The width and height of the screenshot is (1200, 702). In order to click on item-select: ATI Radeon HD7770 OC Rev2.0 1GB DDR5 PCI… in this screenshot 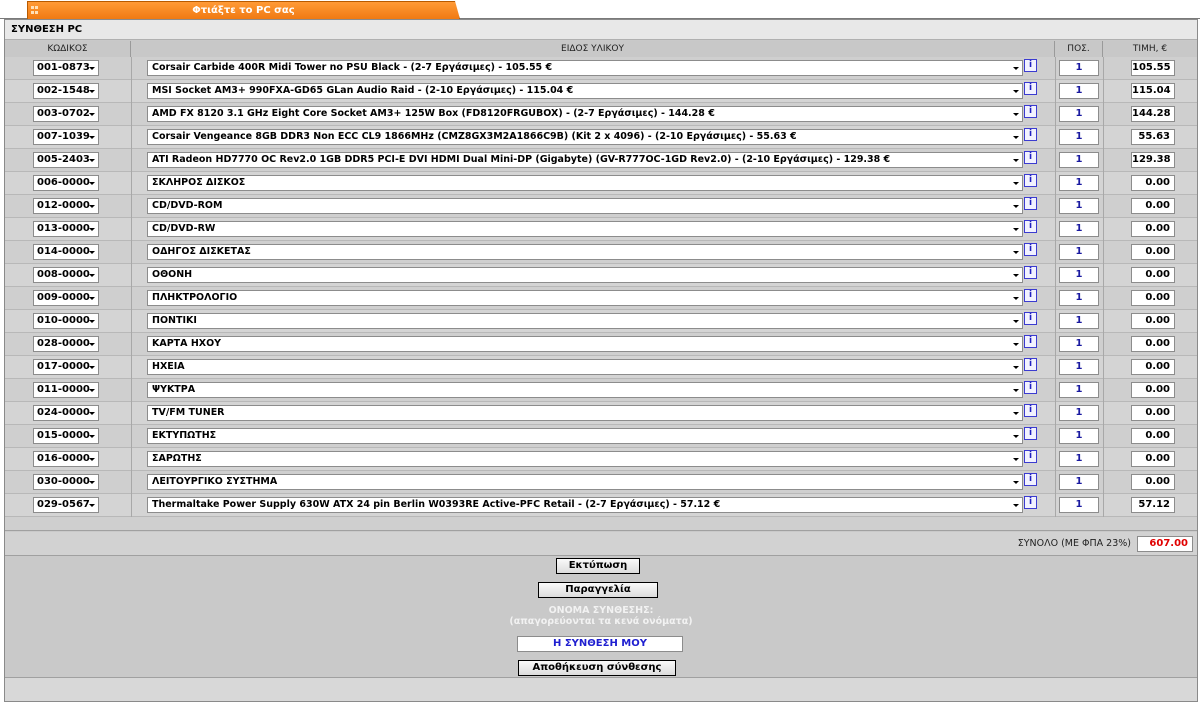, I will do `click(585, 160)`.